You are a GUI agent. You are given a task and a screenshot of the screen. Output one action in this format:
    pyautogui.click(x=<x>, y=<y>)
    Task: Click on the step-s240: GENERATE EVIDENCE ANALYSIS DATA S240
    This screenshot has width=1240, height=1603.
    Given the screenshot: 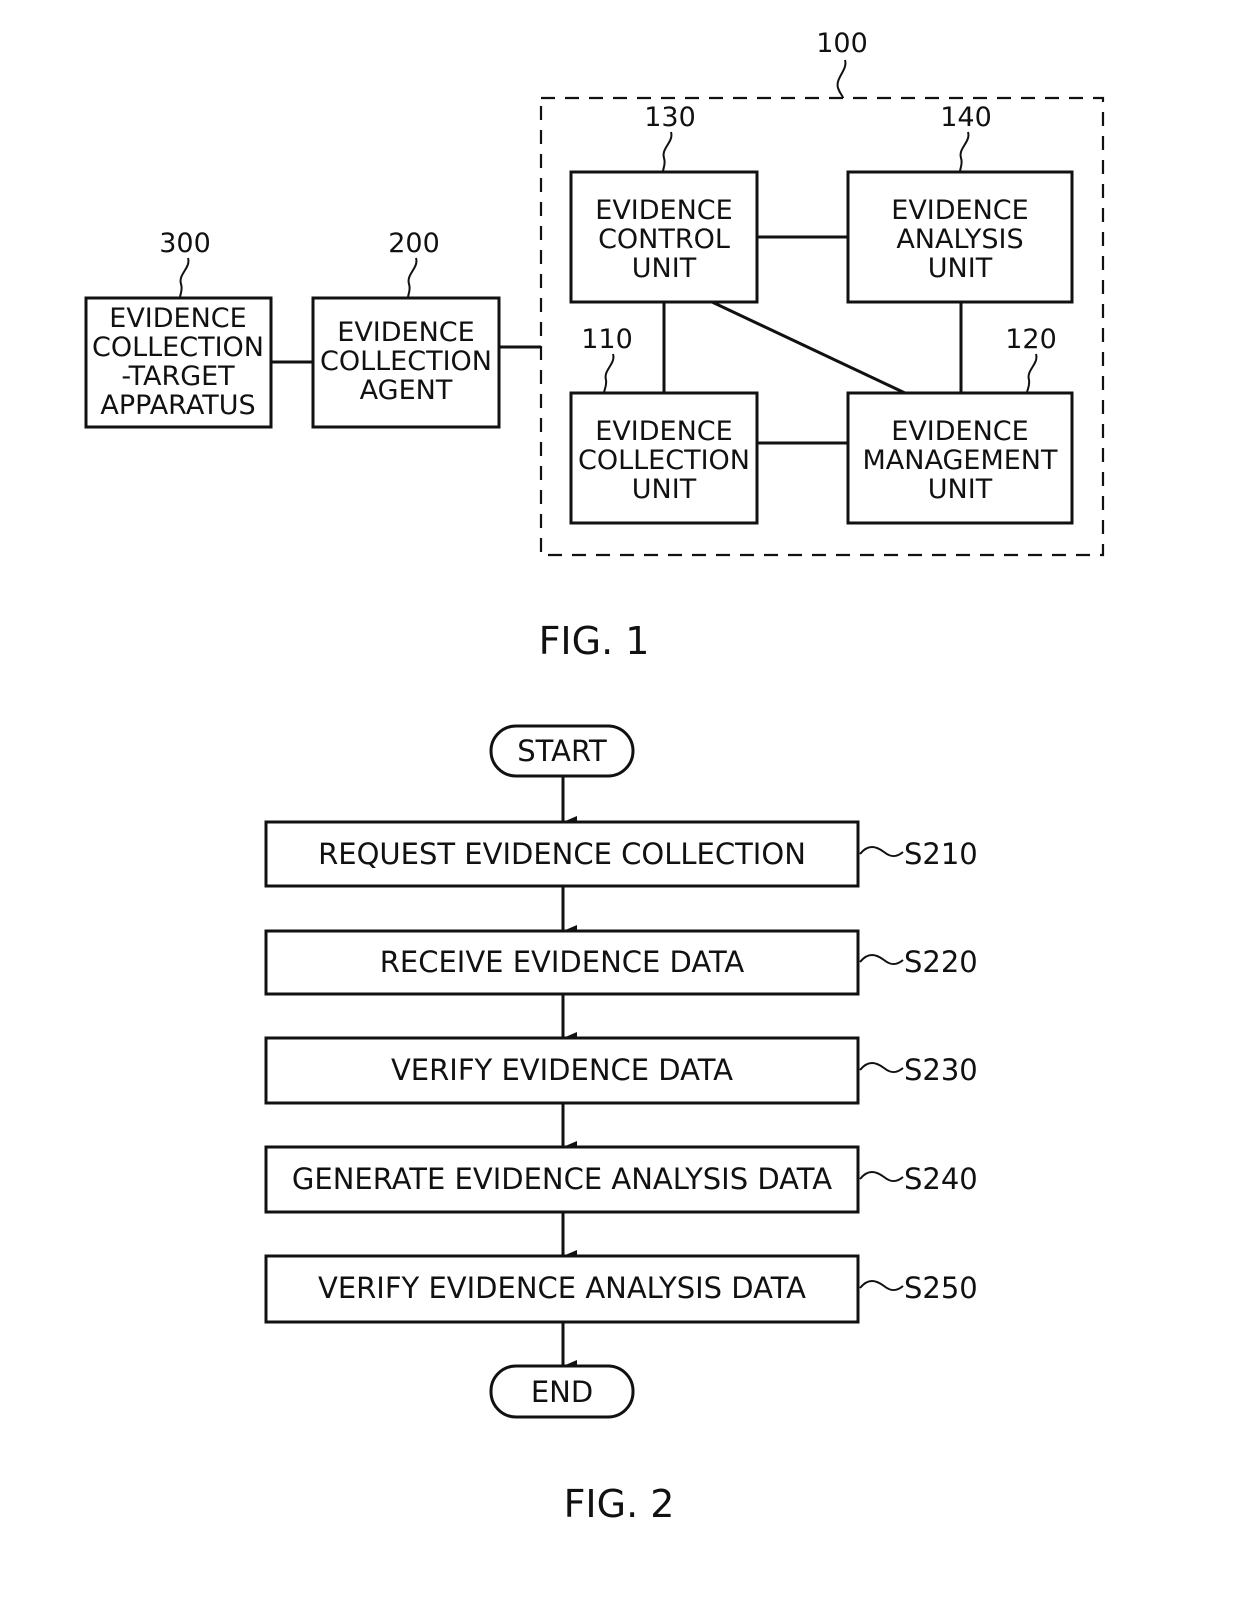 What is the action you would take?
    pyautogui.click(x=621, y=1179)
    